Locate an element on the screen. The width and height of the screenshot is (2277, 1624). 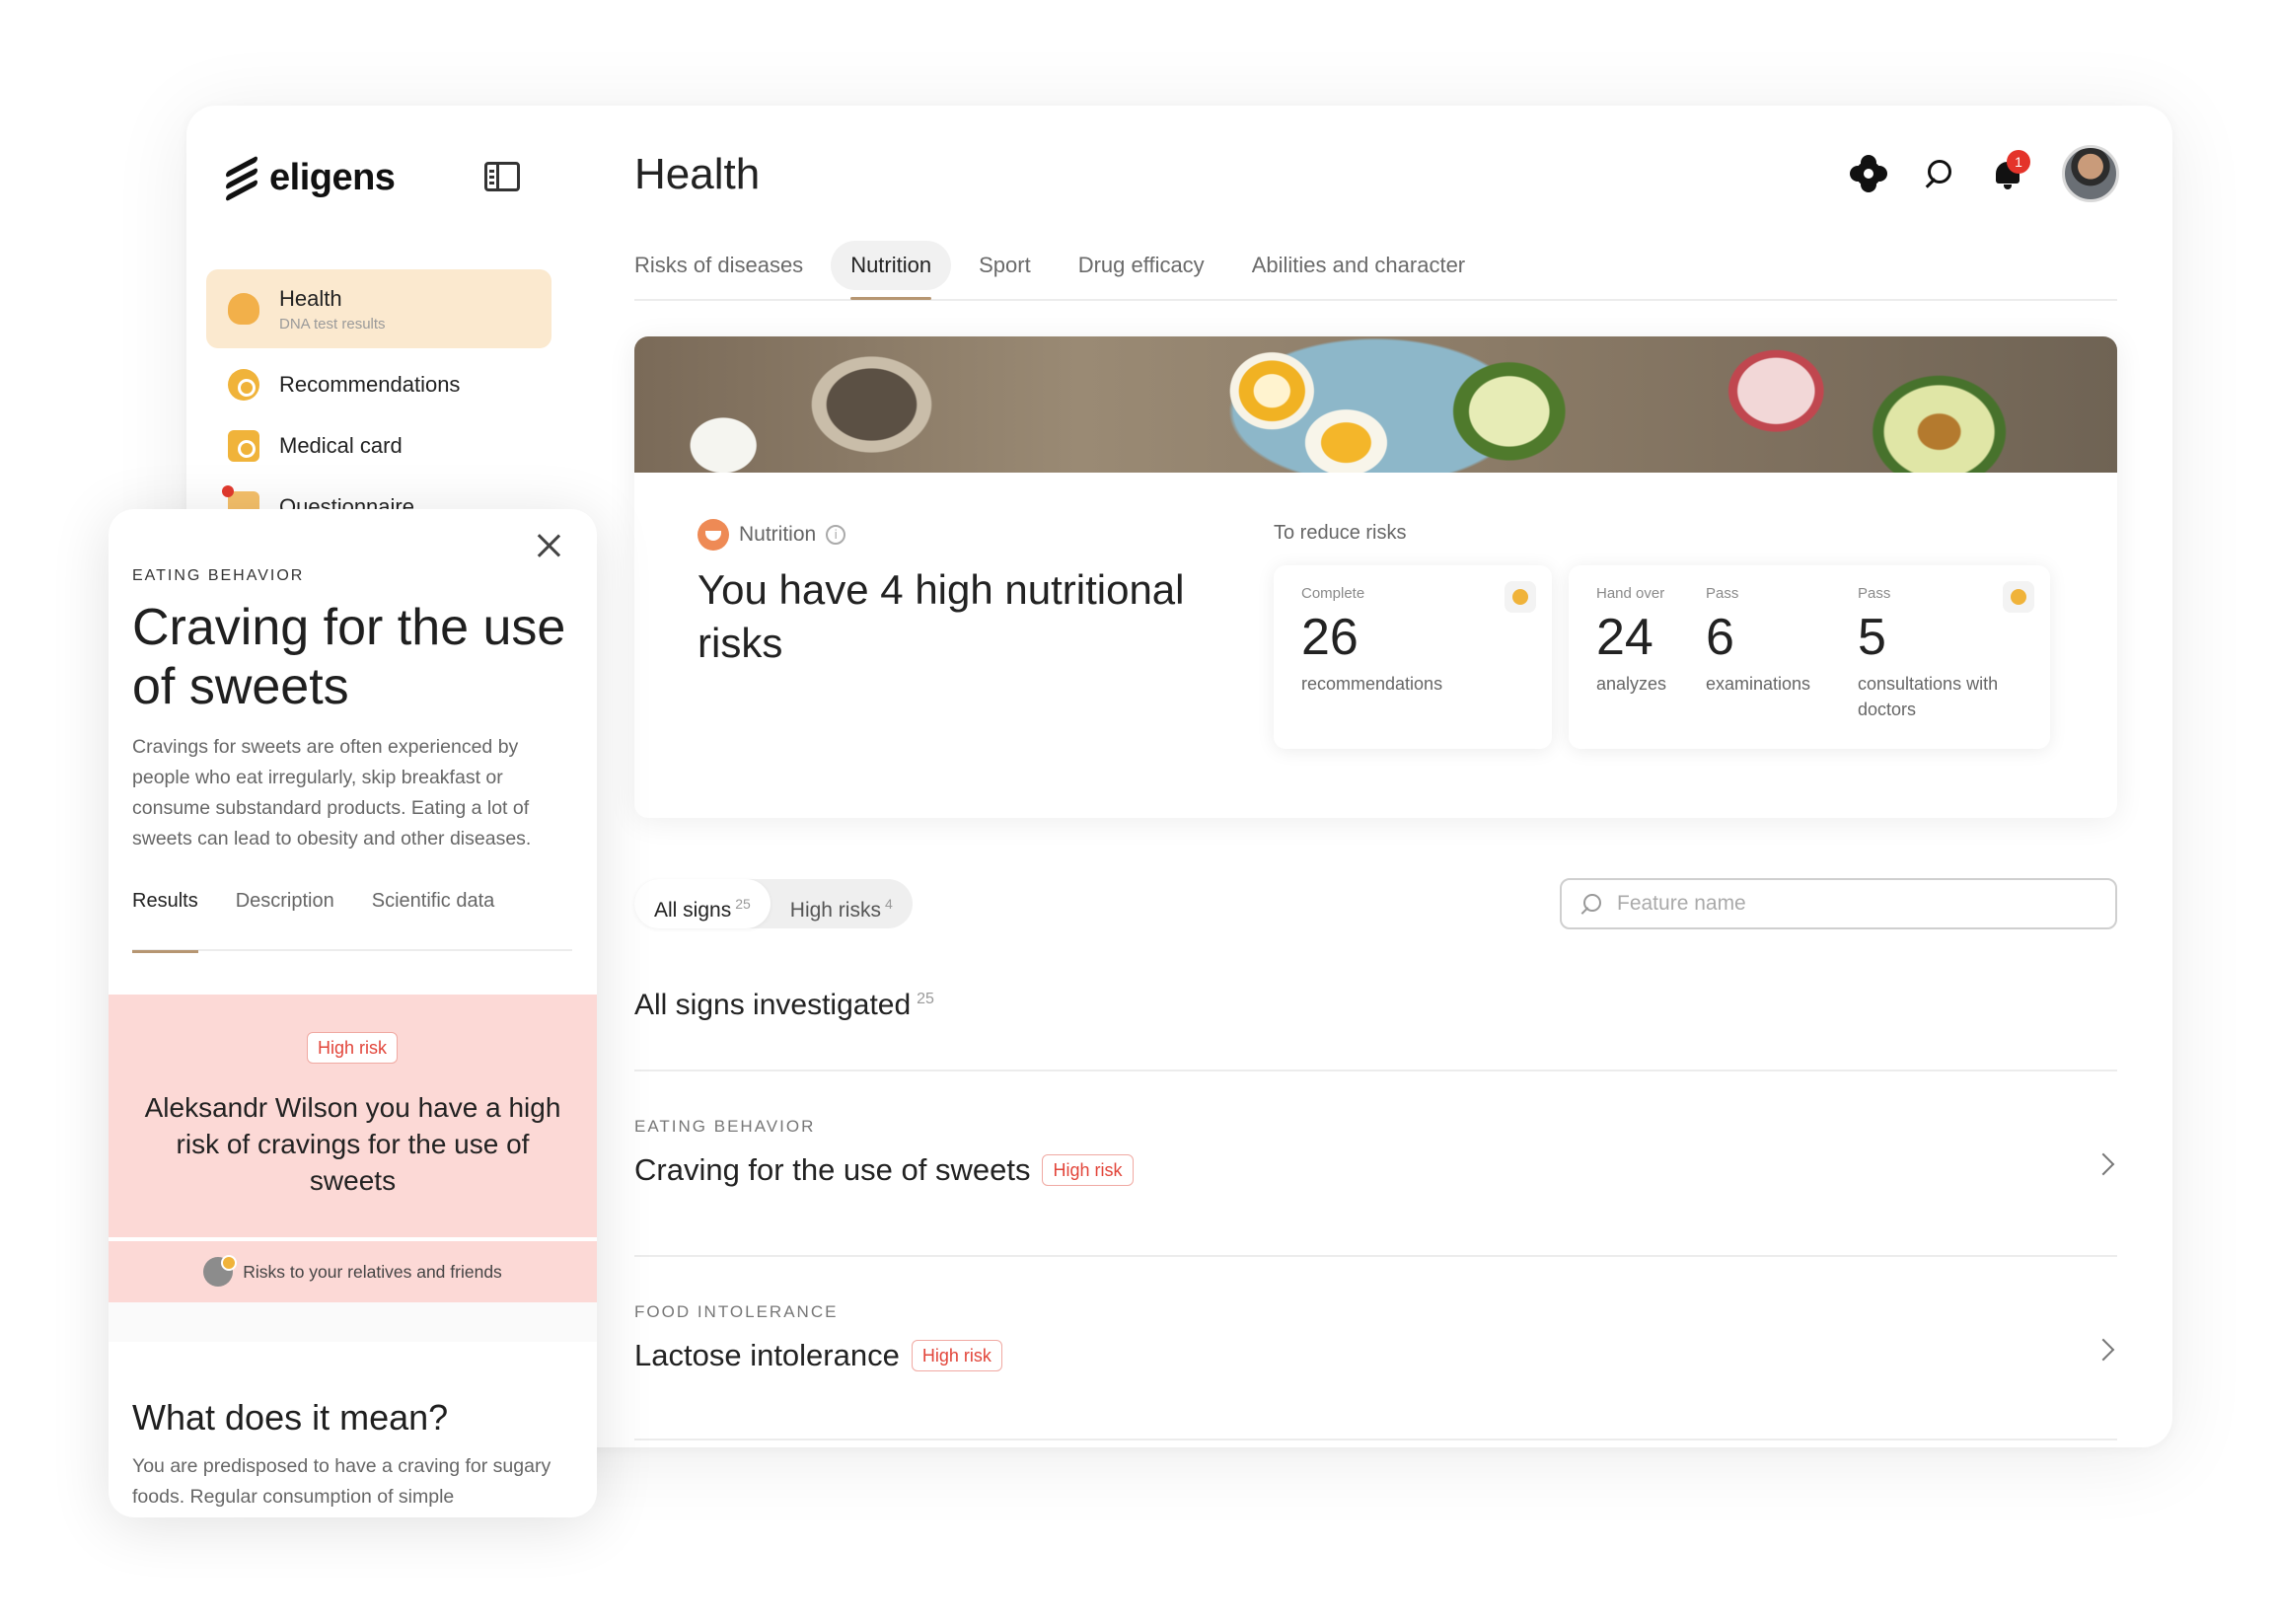
filter-high-risks: High risks 4 is located at coordinates (842, 903).